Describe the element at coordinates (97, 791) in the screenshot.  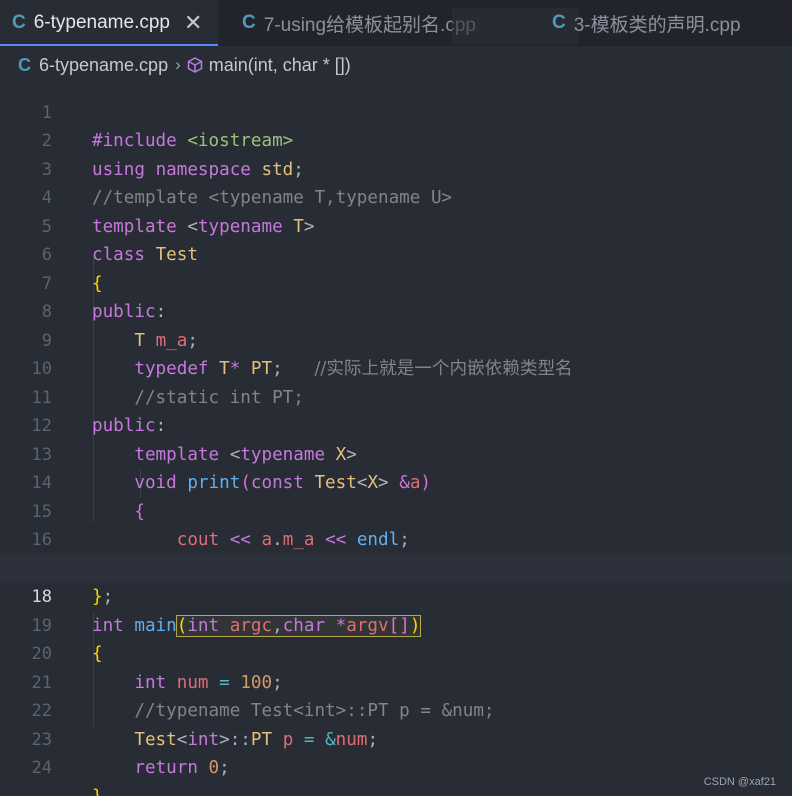
I see `bracket: }` at that location.